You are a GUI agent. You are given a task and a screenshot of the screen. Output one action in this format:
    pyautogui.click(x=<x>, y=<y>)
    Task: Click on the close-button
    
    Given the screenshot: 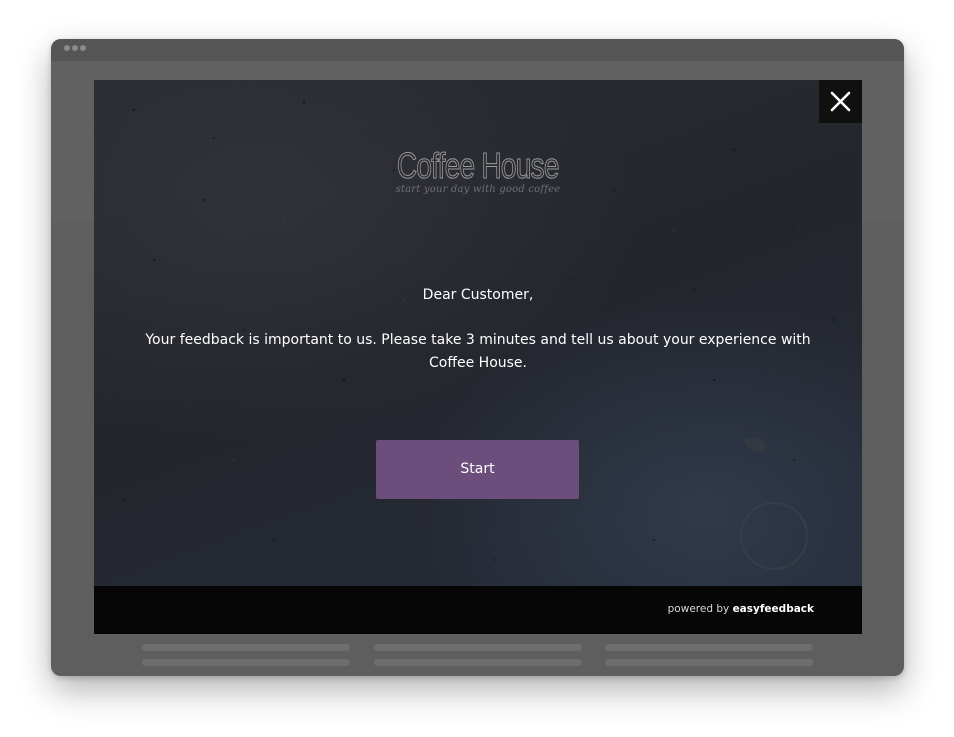 What is the action you would take?
    pyautogui.click(x=840, y=101)
    